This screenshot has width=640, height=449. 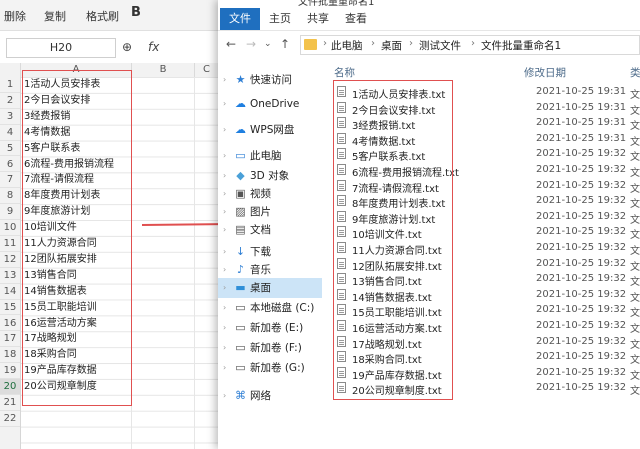 I want to click on tab-home: 主页, so click(x=280, y=19).